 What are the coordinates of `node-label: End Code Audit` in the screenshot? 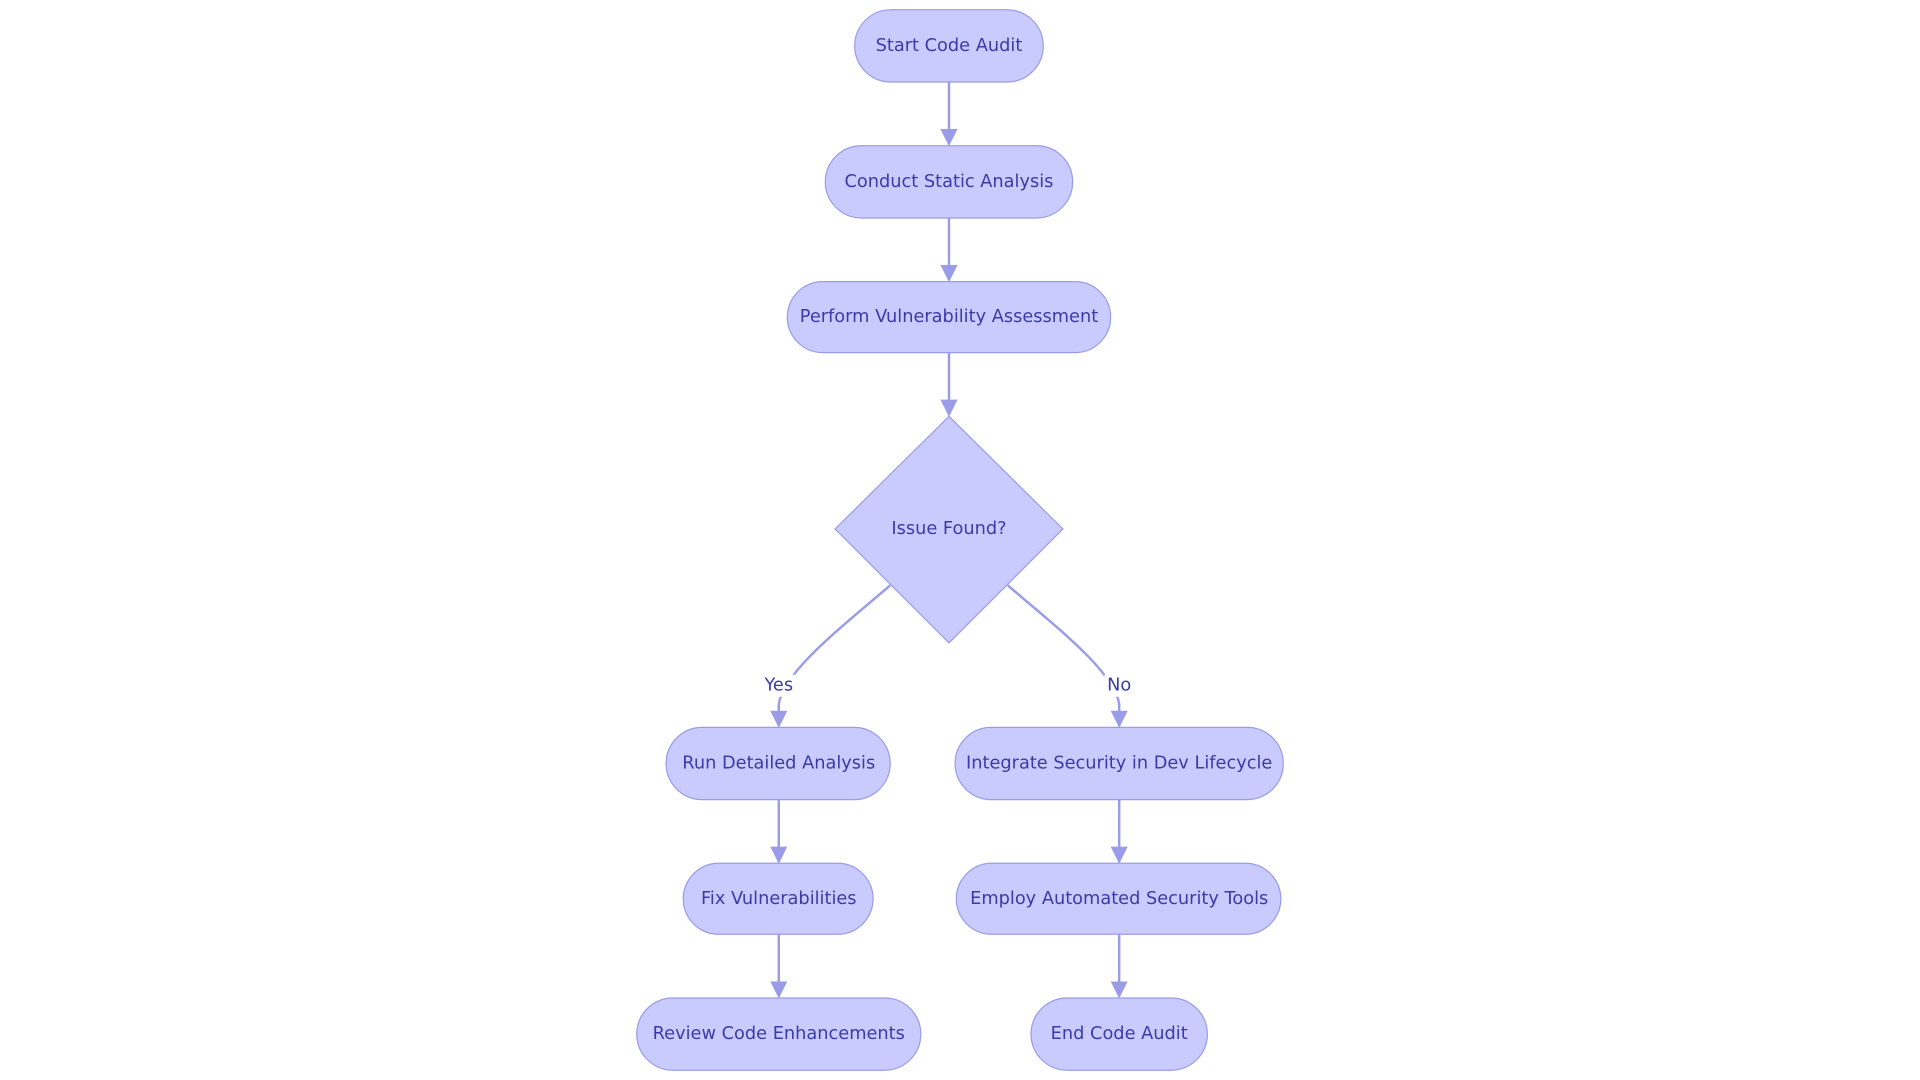 It's located at (1119, 1034).